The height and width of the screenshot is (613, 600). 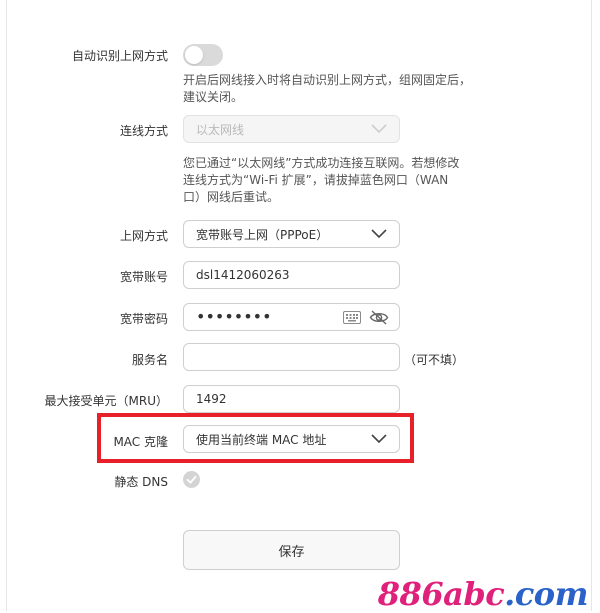 I want to click on connection-mode-label: 连线方式, so click(x=143, y=131).